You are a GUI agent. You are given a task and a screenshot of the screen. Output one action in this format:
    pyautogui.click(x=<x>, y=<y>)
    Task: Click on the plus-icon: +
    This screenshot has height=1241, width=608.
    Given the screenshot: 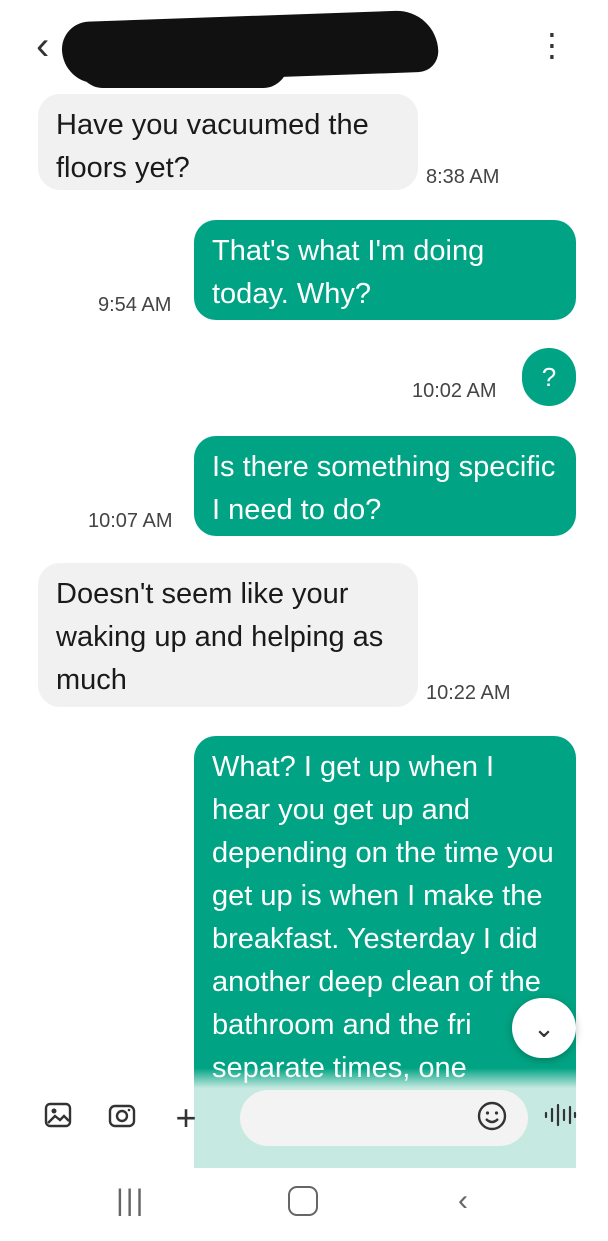 What is the action you would take?
    pyautogui.click(x=186, y=1118)
    